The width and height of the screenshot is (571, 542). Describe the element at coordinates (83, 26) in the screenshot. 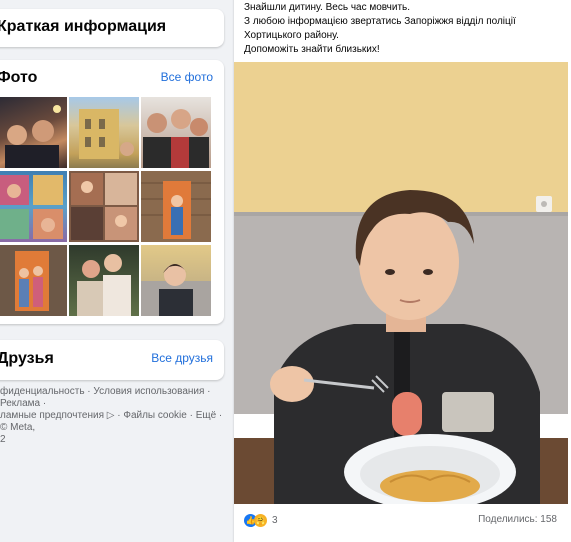

I see `intro-title: Краткая информация` at that location.